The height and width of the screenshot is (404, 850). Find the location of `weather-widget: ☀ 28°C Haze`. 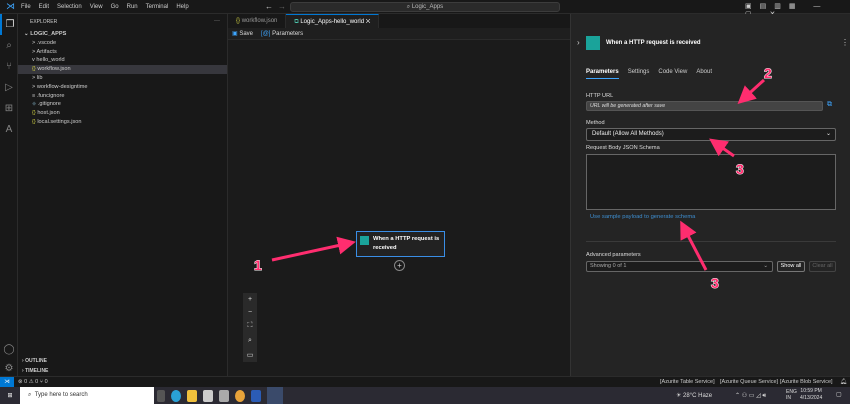

weather-widget: ☀ 28°C Haze is located at coordinates (694, 395).